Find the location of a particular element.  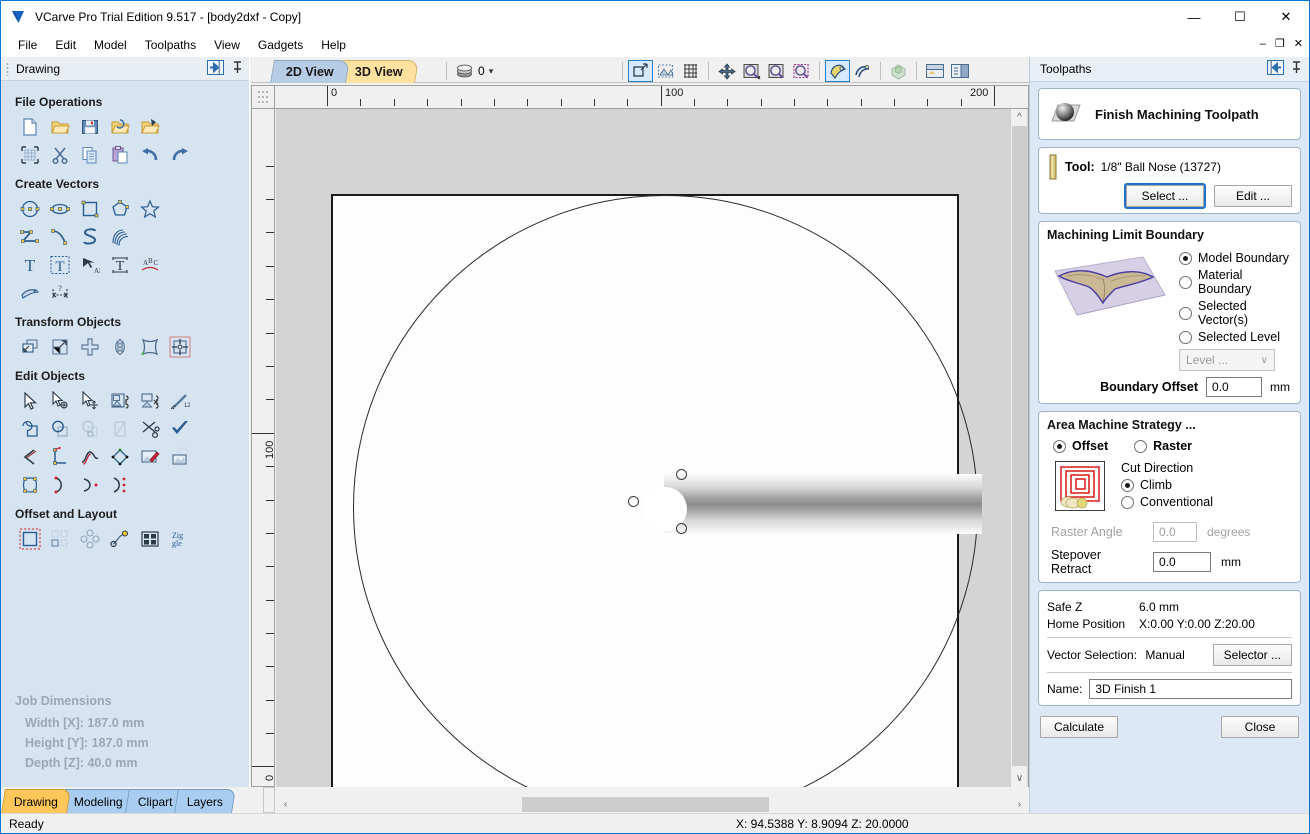

tab-layers: Layers is located at coordinates (205, 801).